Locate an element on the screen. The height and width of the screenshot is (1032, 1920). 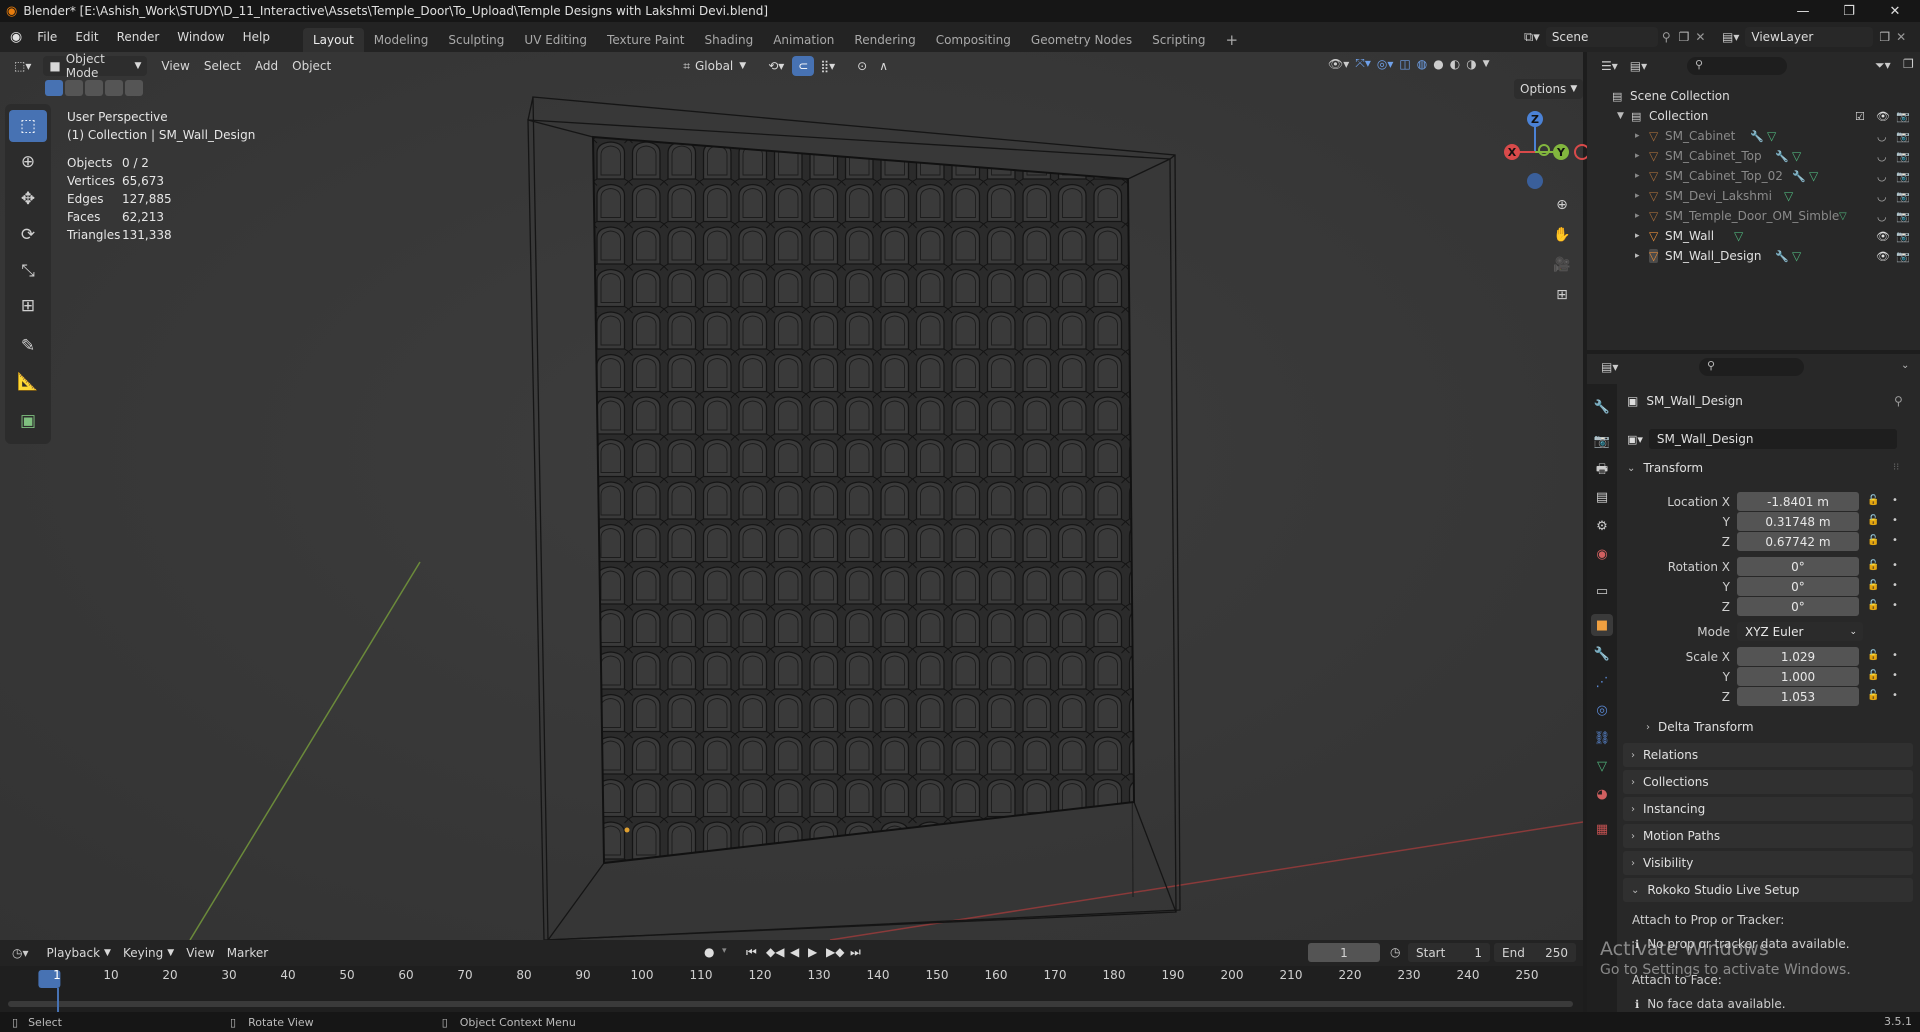
jump-end-icon: ⏭ is located at coordinates (855, 952).